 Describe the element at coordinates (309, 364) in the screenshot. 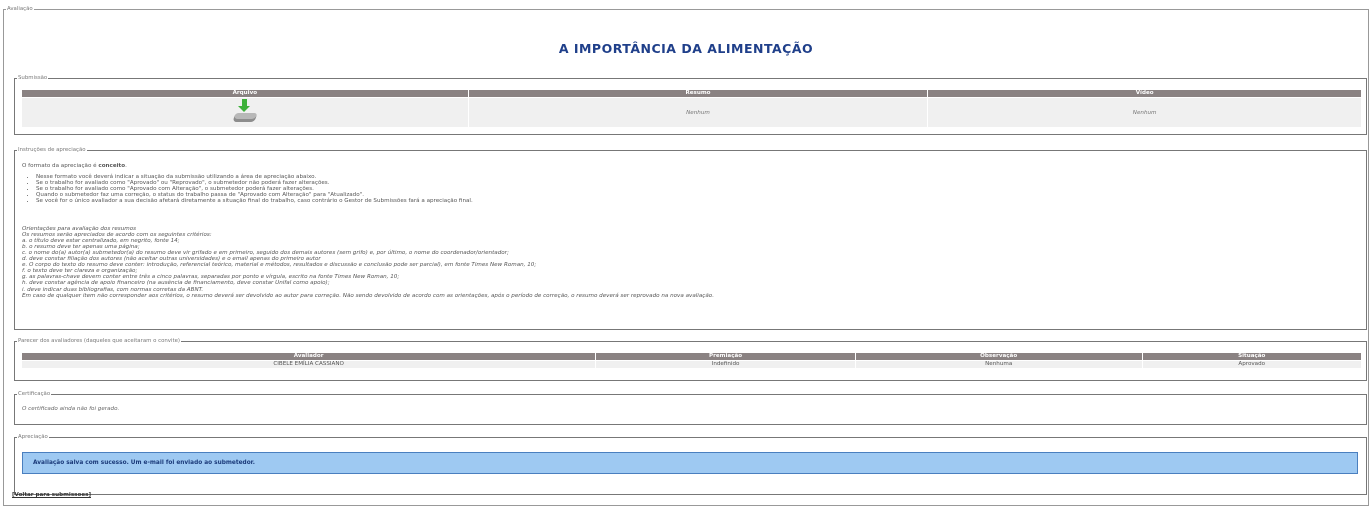

I see `avaliador-cell: CIBELE EMÍLIA CASSIANO` at that location.